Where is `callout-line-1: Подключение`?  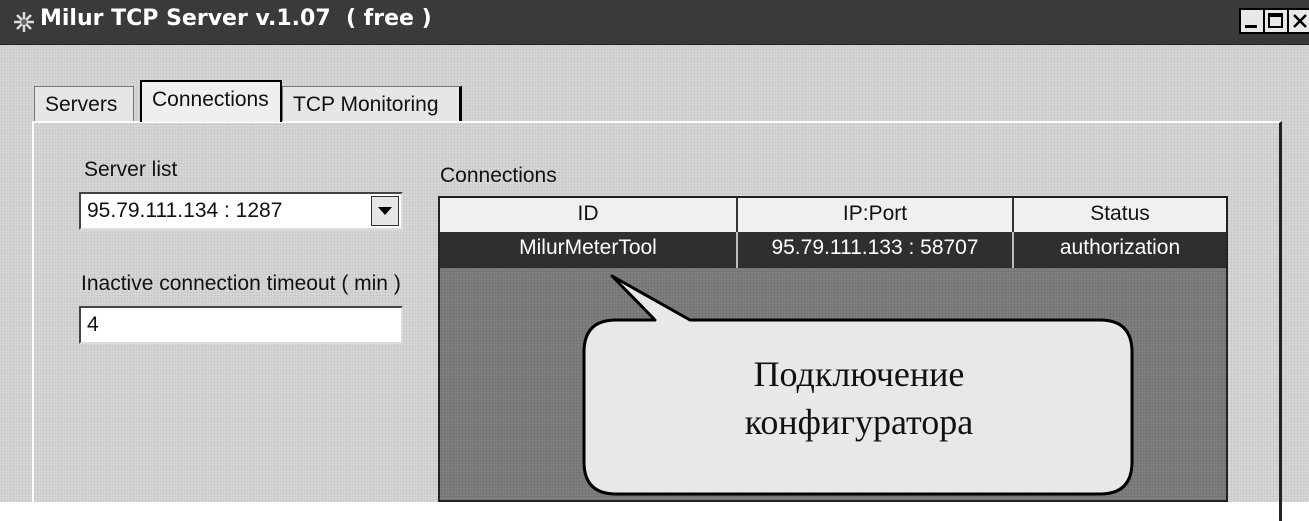 callout-line-1: Подключение is located at coordinates (859, 374).